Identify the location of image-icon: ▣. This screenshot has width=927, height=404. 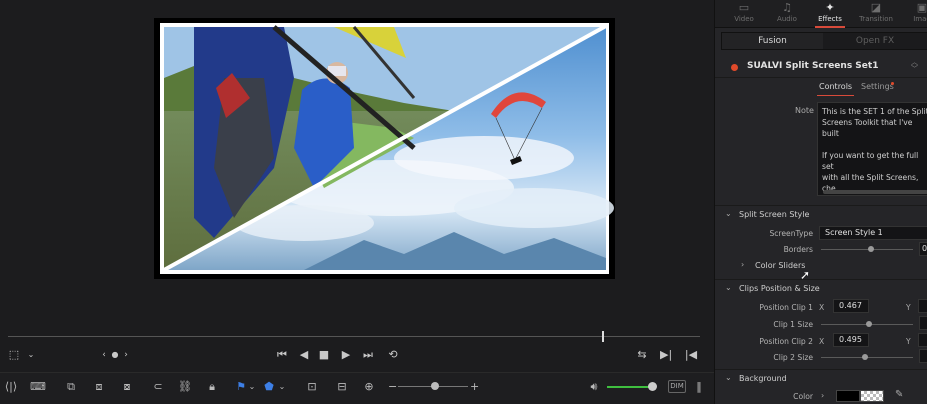
(921, 7).